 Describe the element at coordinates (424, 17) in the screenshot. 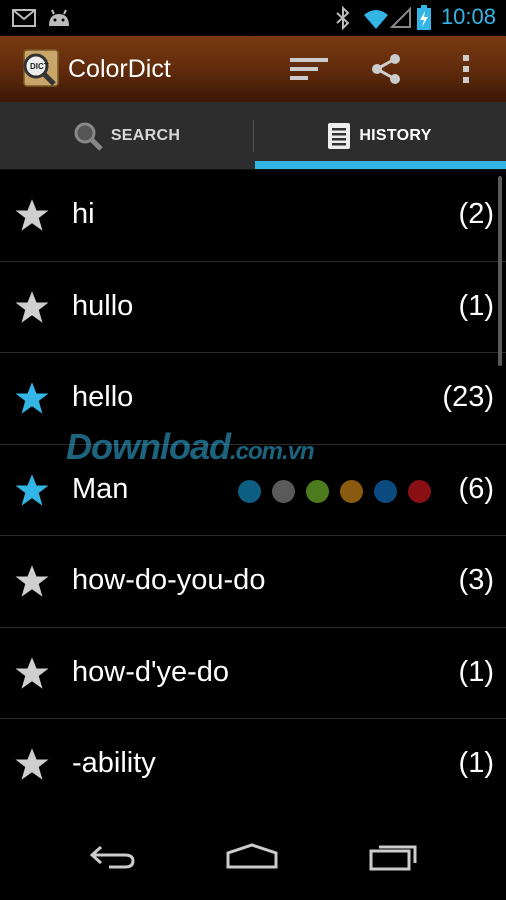

I see `battery-charging-icon` at that location.